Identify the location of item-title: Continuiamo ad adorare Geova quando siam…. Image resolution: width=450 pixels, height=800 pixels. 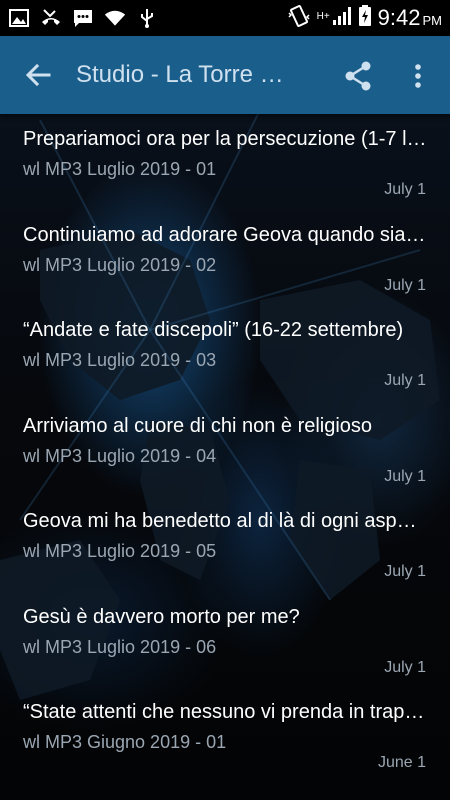
(225, 234).